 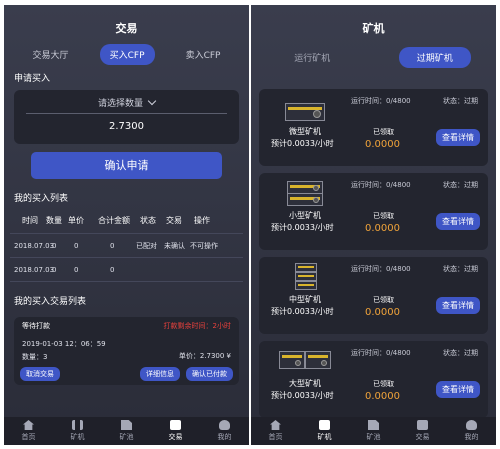 I want to click on confirm-application-button: 确认申请, so click(x=126, y=165).